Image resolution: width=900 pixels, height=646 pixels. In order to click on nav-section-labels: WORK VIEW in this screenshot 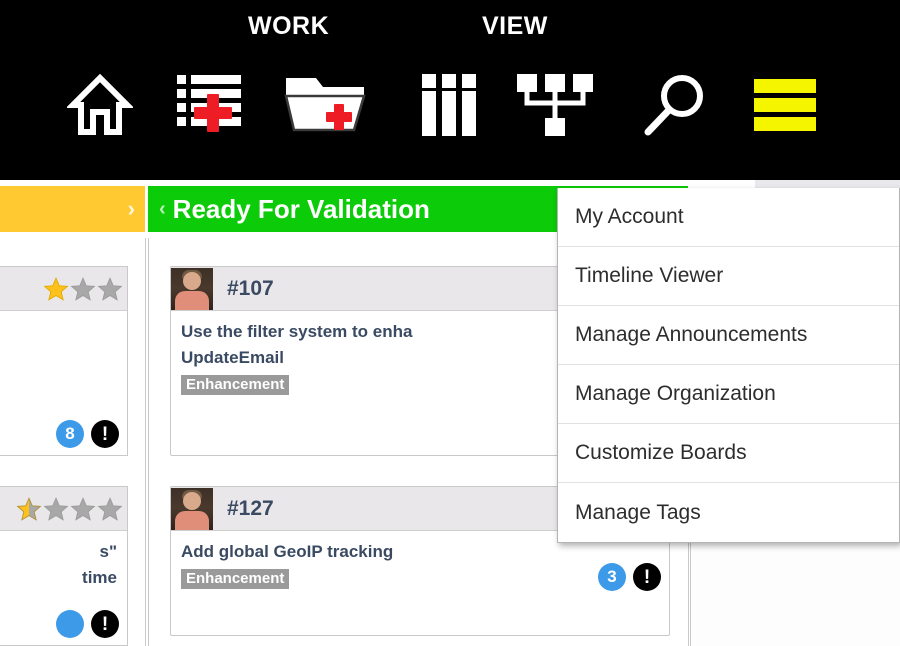, I will do `click(450, 29)`.